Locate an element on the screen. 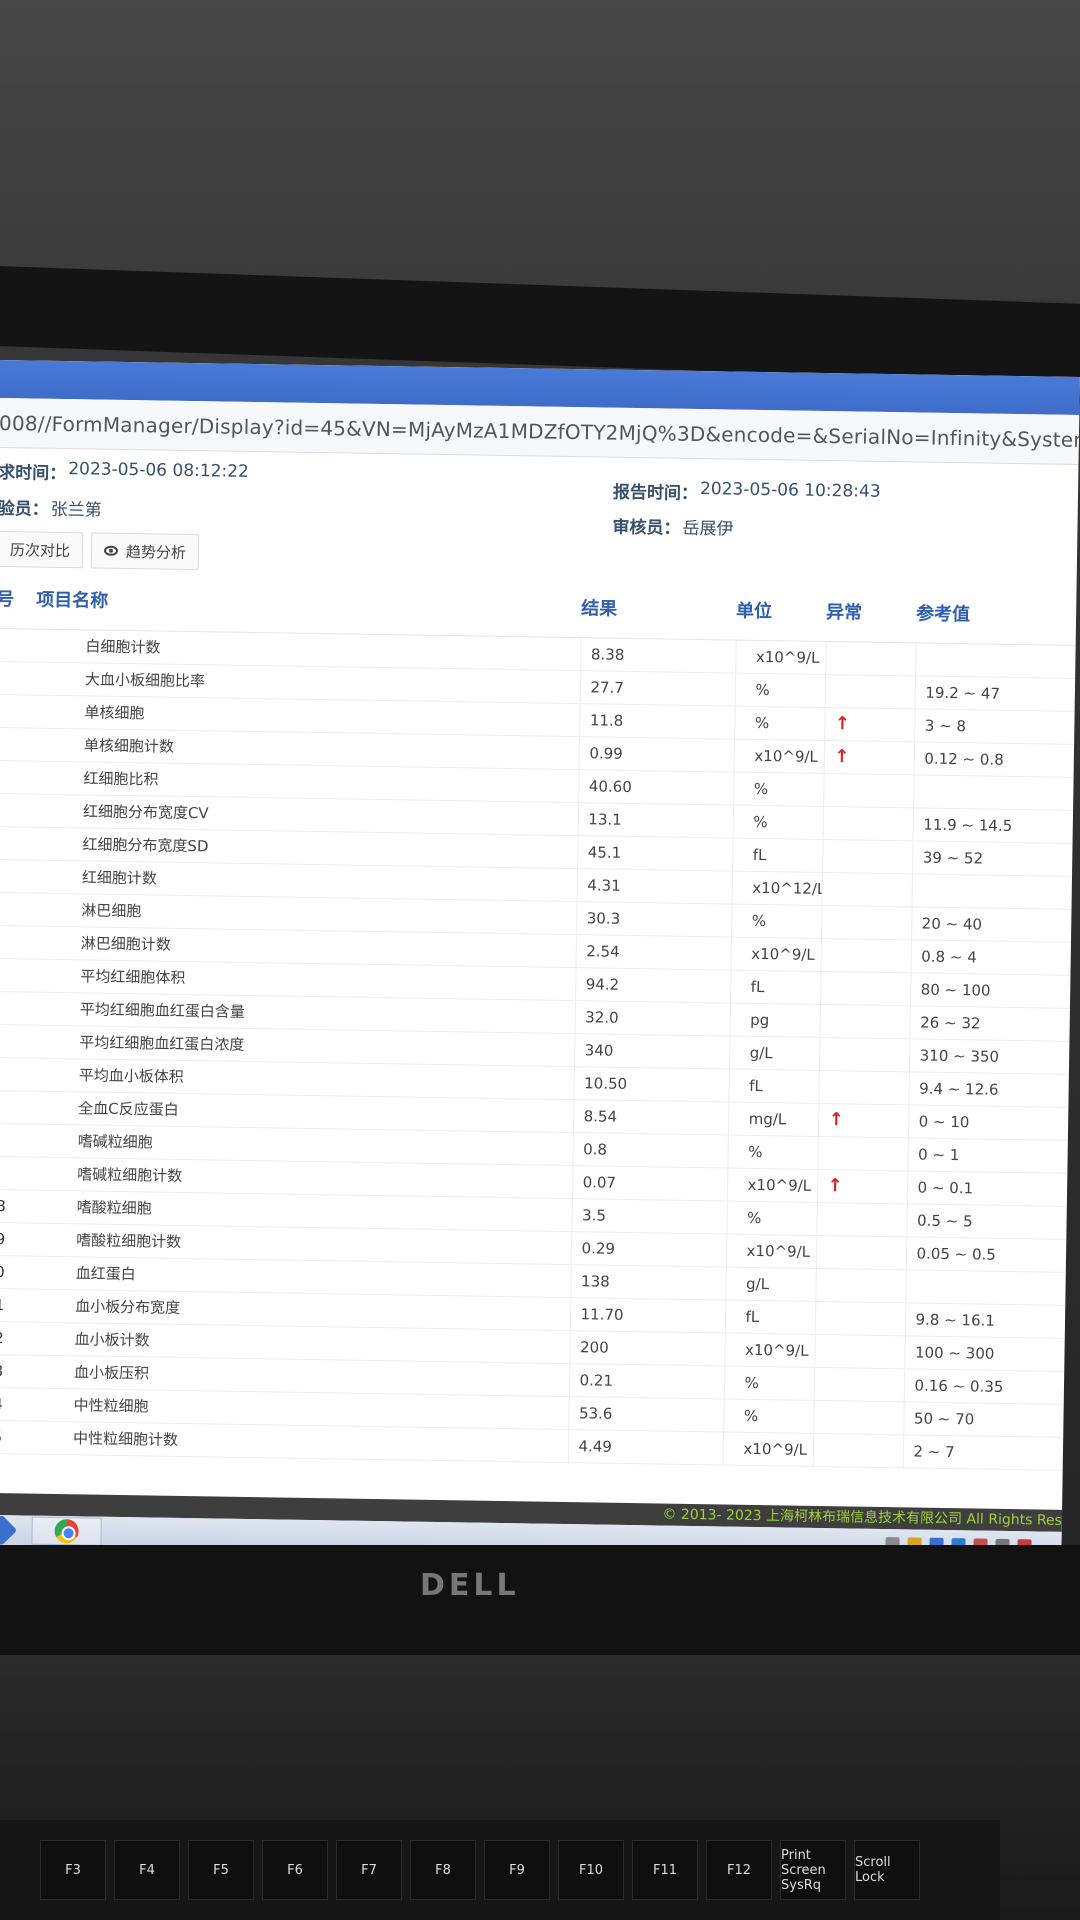 The height and width of the screenshot is (1920, 1080). row-result: 10.50 is located at coordinates (651, 1084).